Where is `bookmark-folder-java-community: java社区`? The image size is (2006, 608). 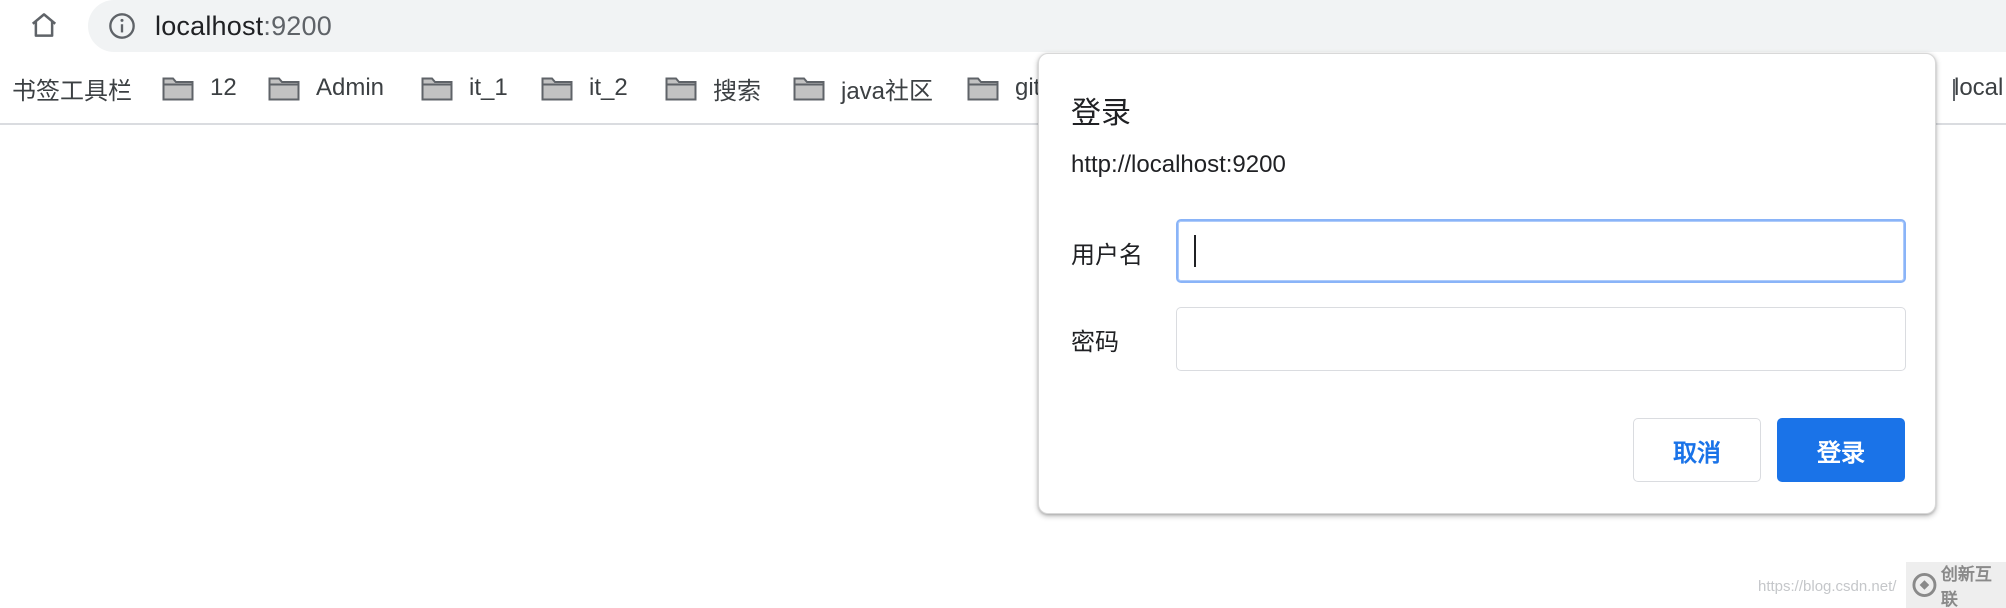 bookmark-folder-java-community: java社区 is located at coordinates (863, 88).